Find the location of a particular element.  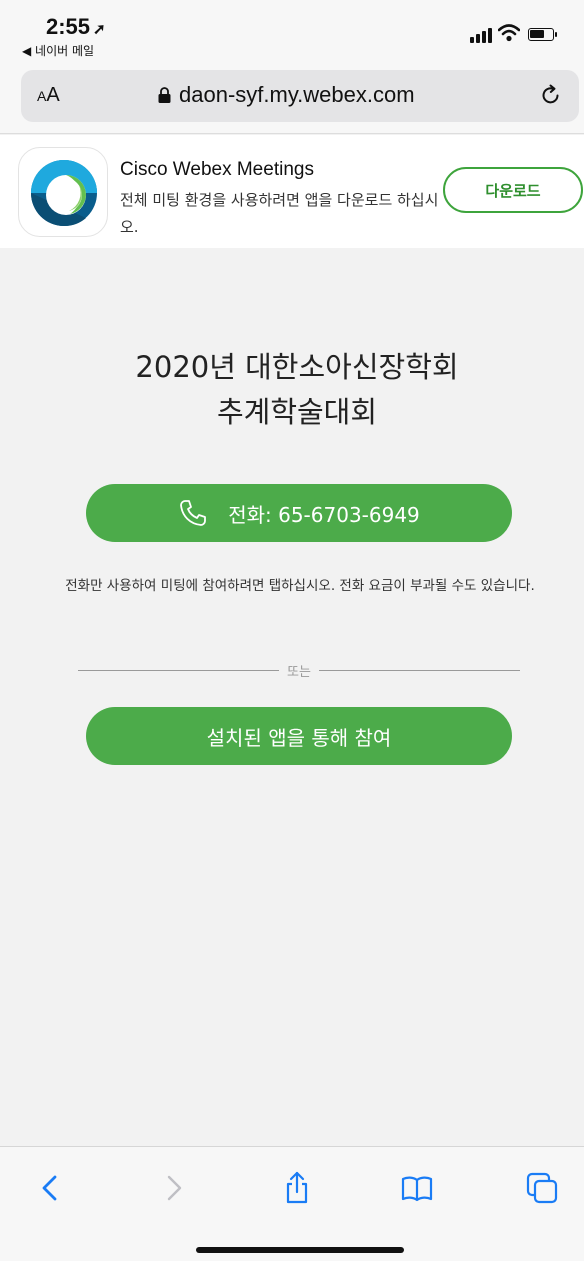

battery-icon is located at coordinates (542, 34).